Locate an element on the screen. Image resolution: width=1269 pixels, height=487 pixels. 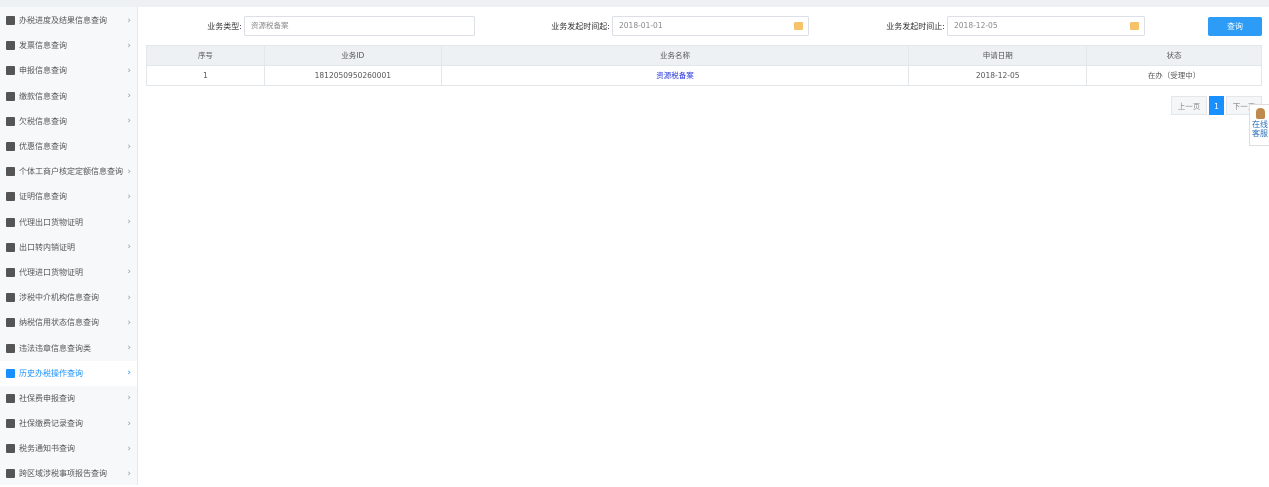
sidebar-item: 社保缴费记录查询 › is located at coordinates (68, 423).